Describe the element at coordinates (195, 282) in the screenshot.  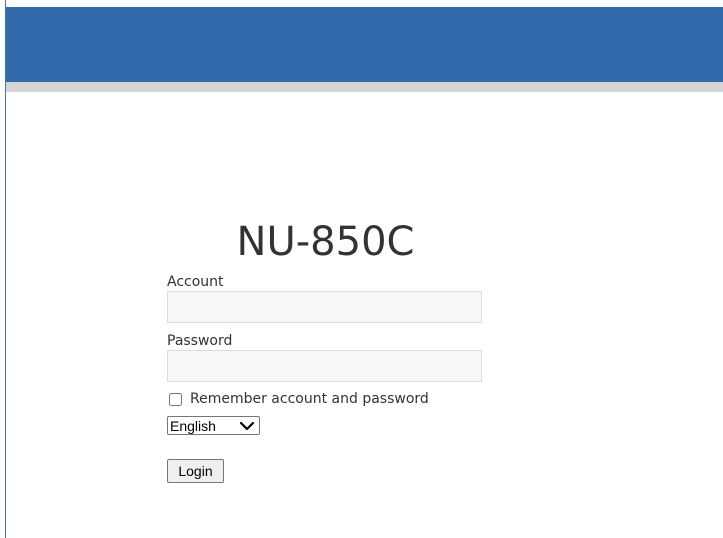
I see `account-label: Account` at that location.